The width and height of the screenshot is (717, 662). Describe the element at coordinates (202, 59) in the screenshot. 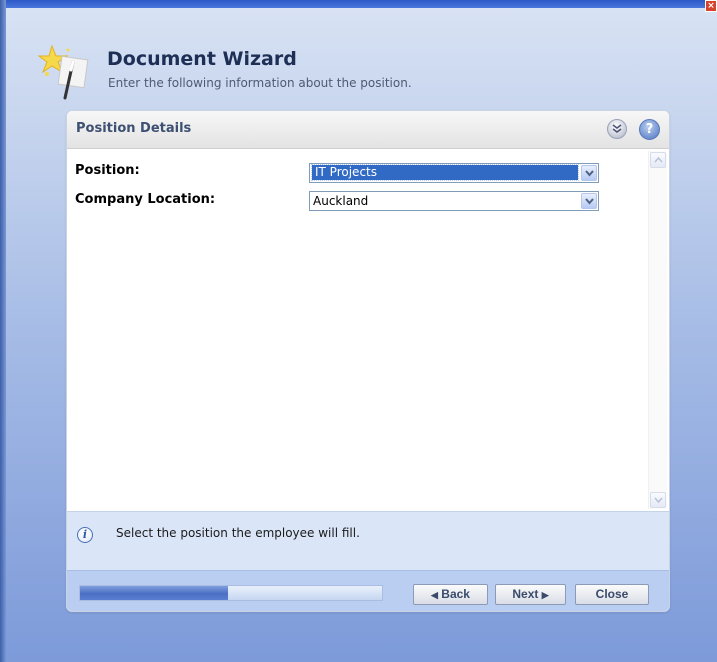

I see `wizard-title: Document Wizard` at that location.